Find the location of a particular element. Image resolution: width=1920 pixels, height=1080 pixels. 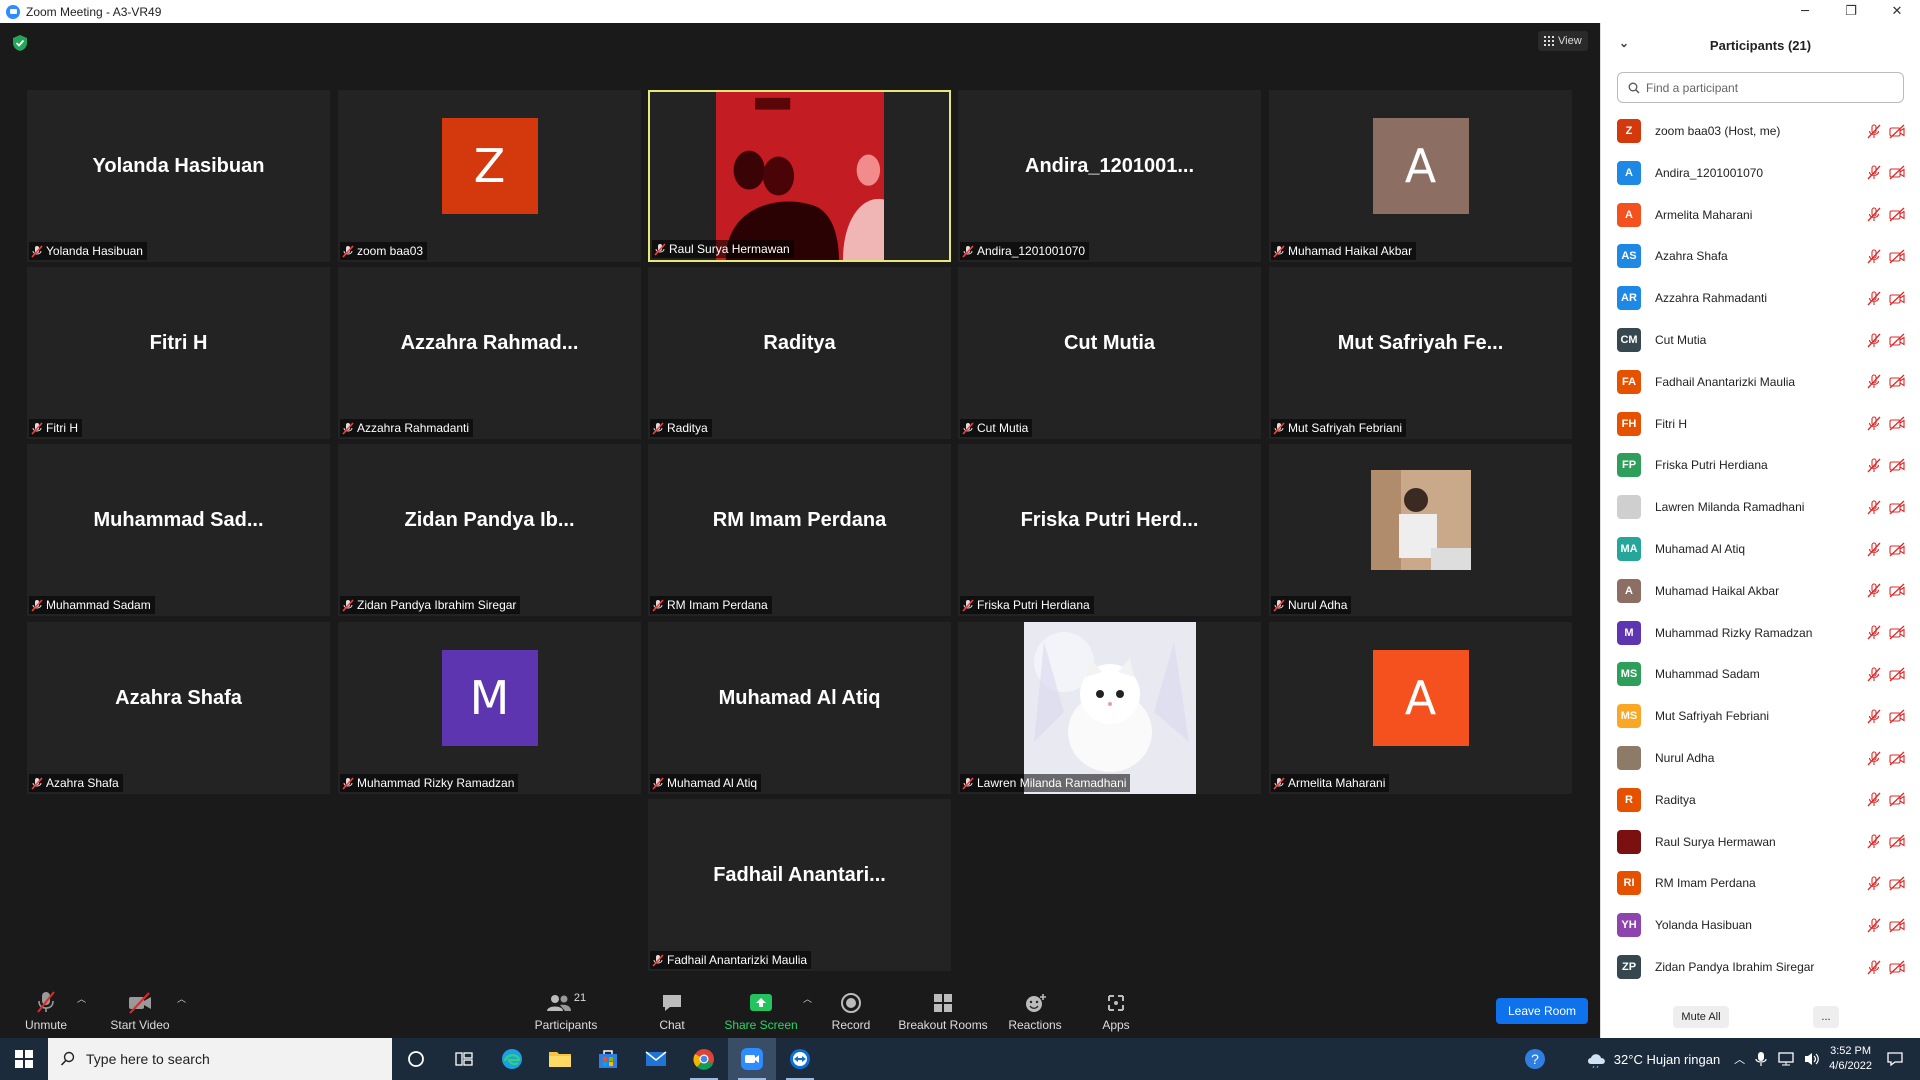

chrome-button is located at coordinates (704, 1059).